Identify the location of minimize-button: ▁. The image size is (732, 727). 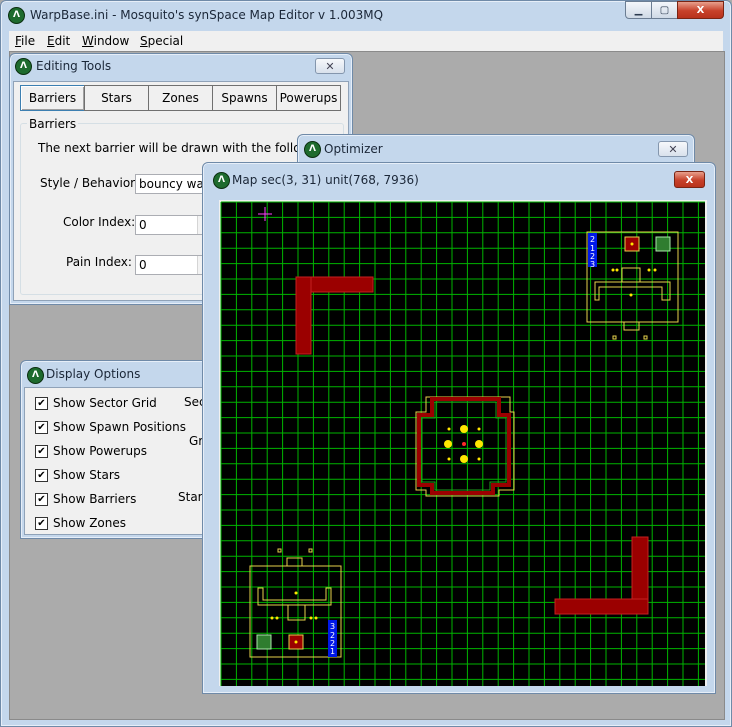
(638, 10).